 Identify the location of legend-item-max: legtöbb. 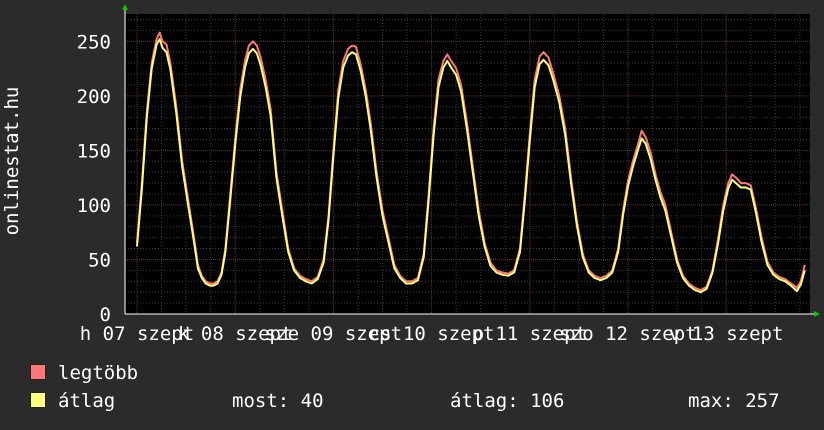
(84, 373).